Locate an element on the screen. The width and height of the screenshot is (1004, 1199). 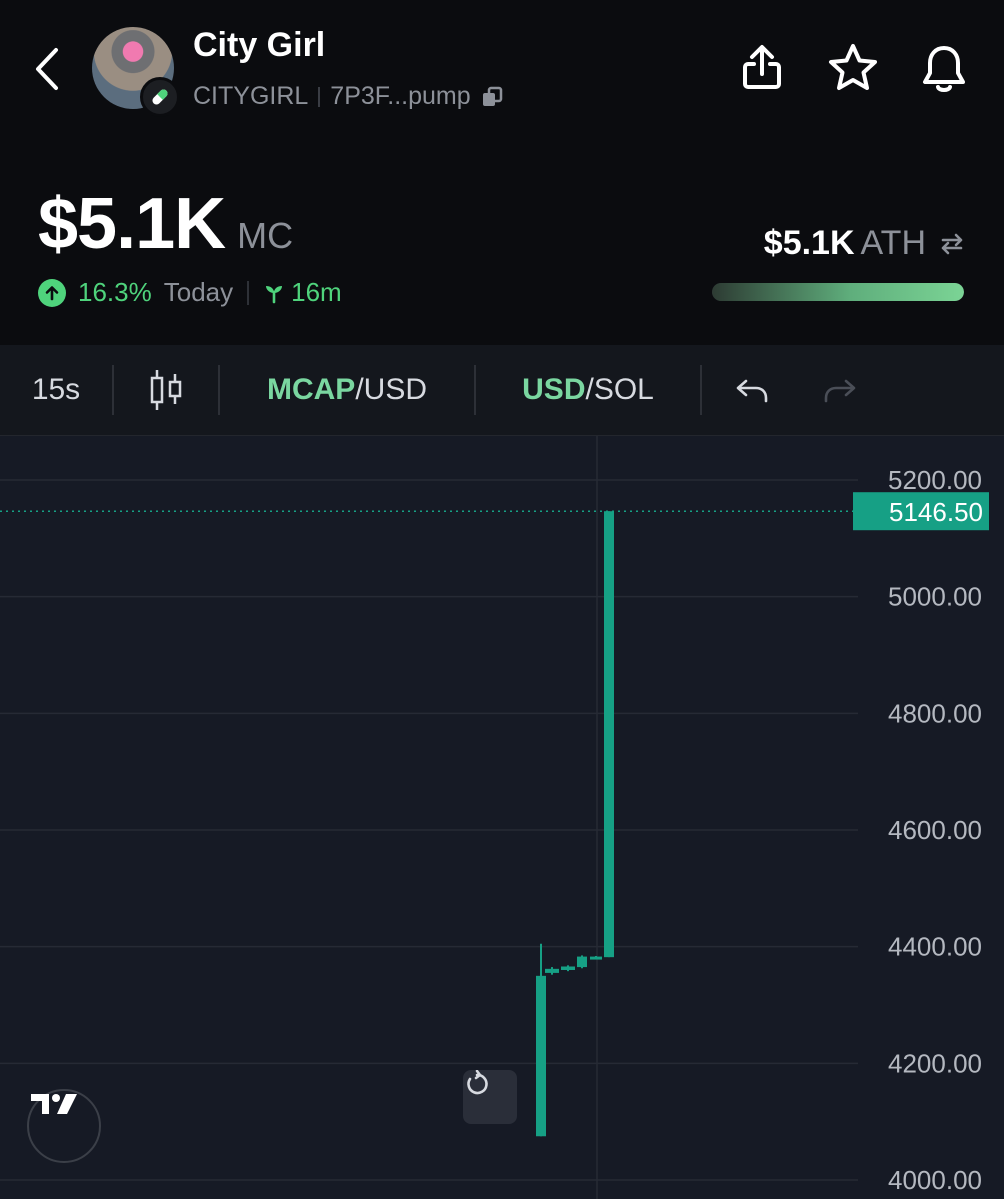
y-tick-label: 4200.00 is located at coordinates (935, 1063).